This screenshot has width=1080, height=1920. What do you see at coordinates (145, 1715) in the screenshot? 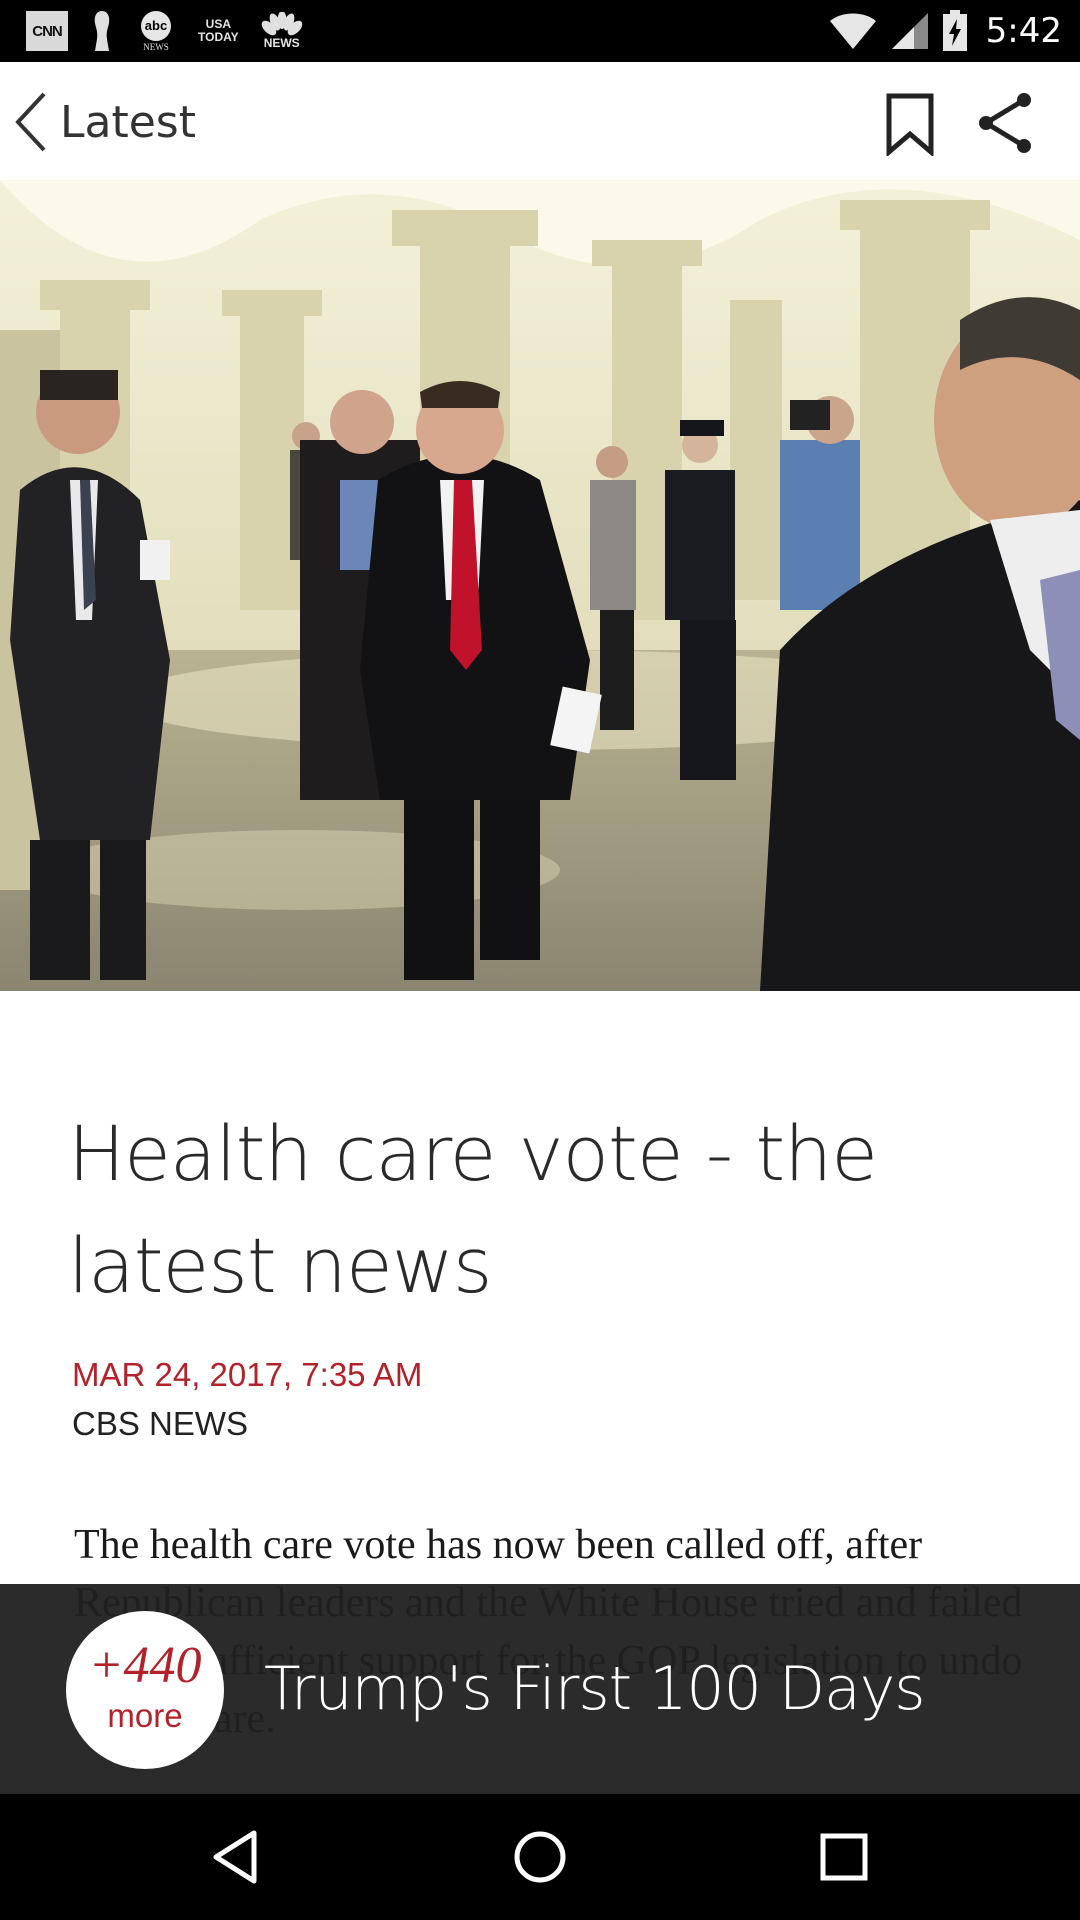
I see `more-label: more` at bounding box center [145, 1715].